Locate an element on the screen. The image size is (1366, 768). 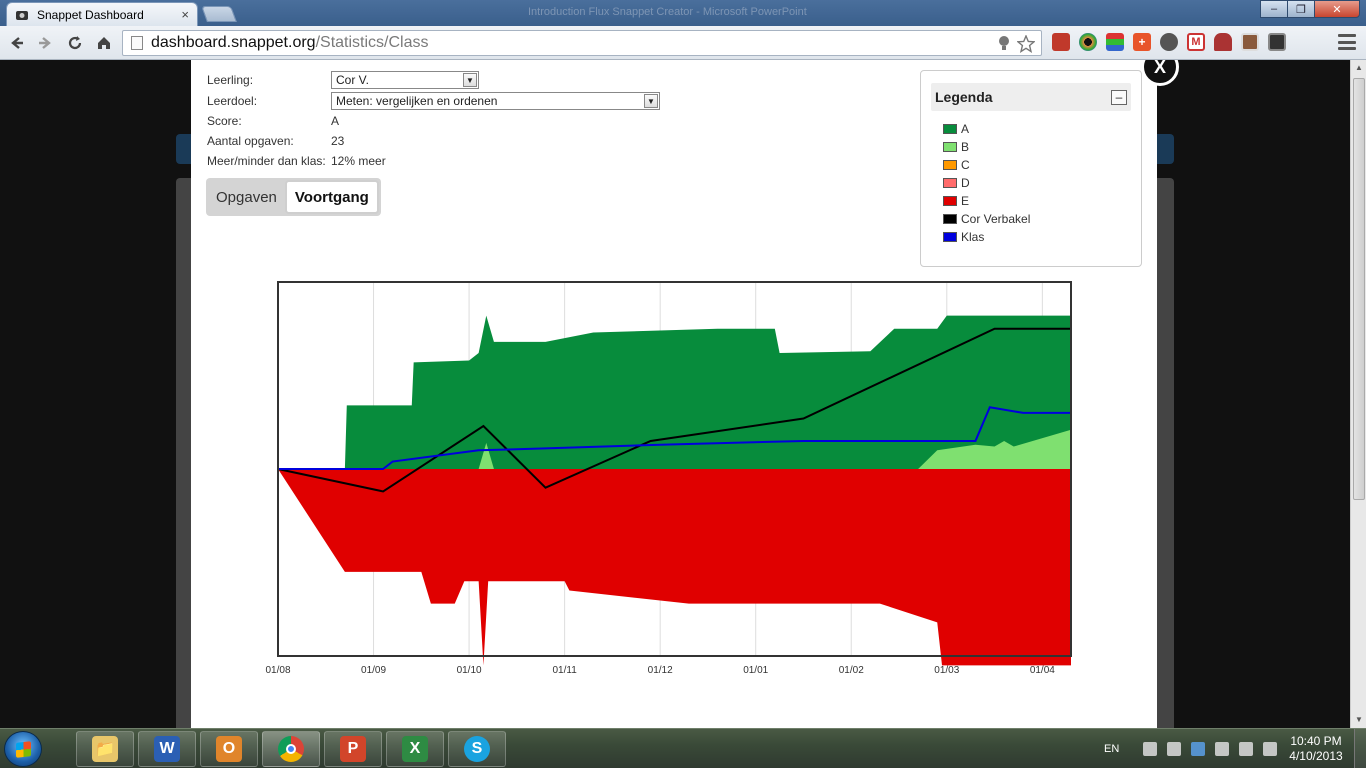
legend-item-cor-verbakel: Cor Verbakel is located at coordinates (986, 219).